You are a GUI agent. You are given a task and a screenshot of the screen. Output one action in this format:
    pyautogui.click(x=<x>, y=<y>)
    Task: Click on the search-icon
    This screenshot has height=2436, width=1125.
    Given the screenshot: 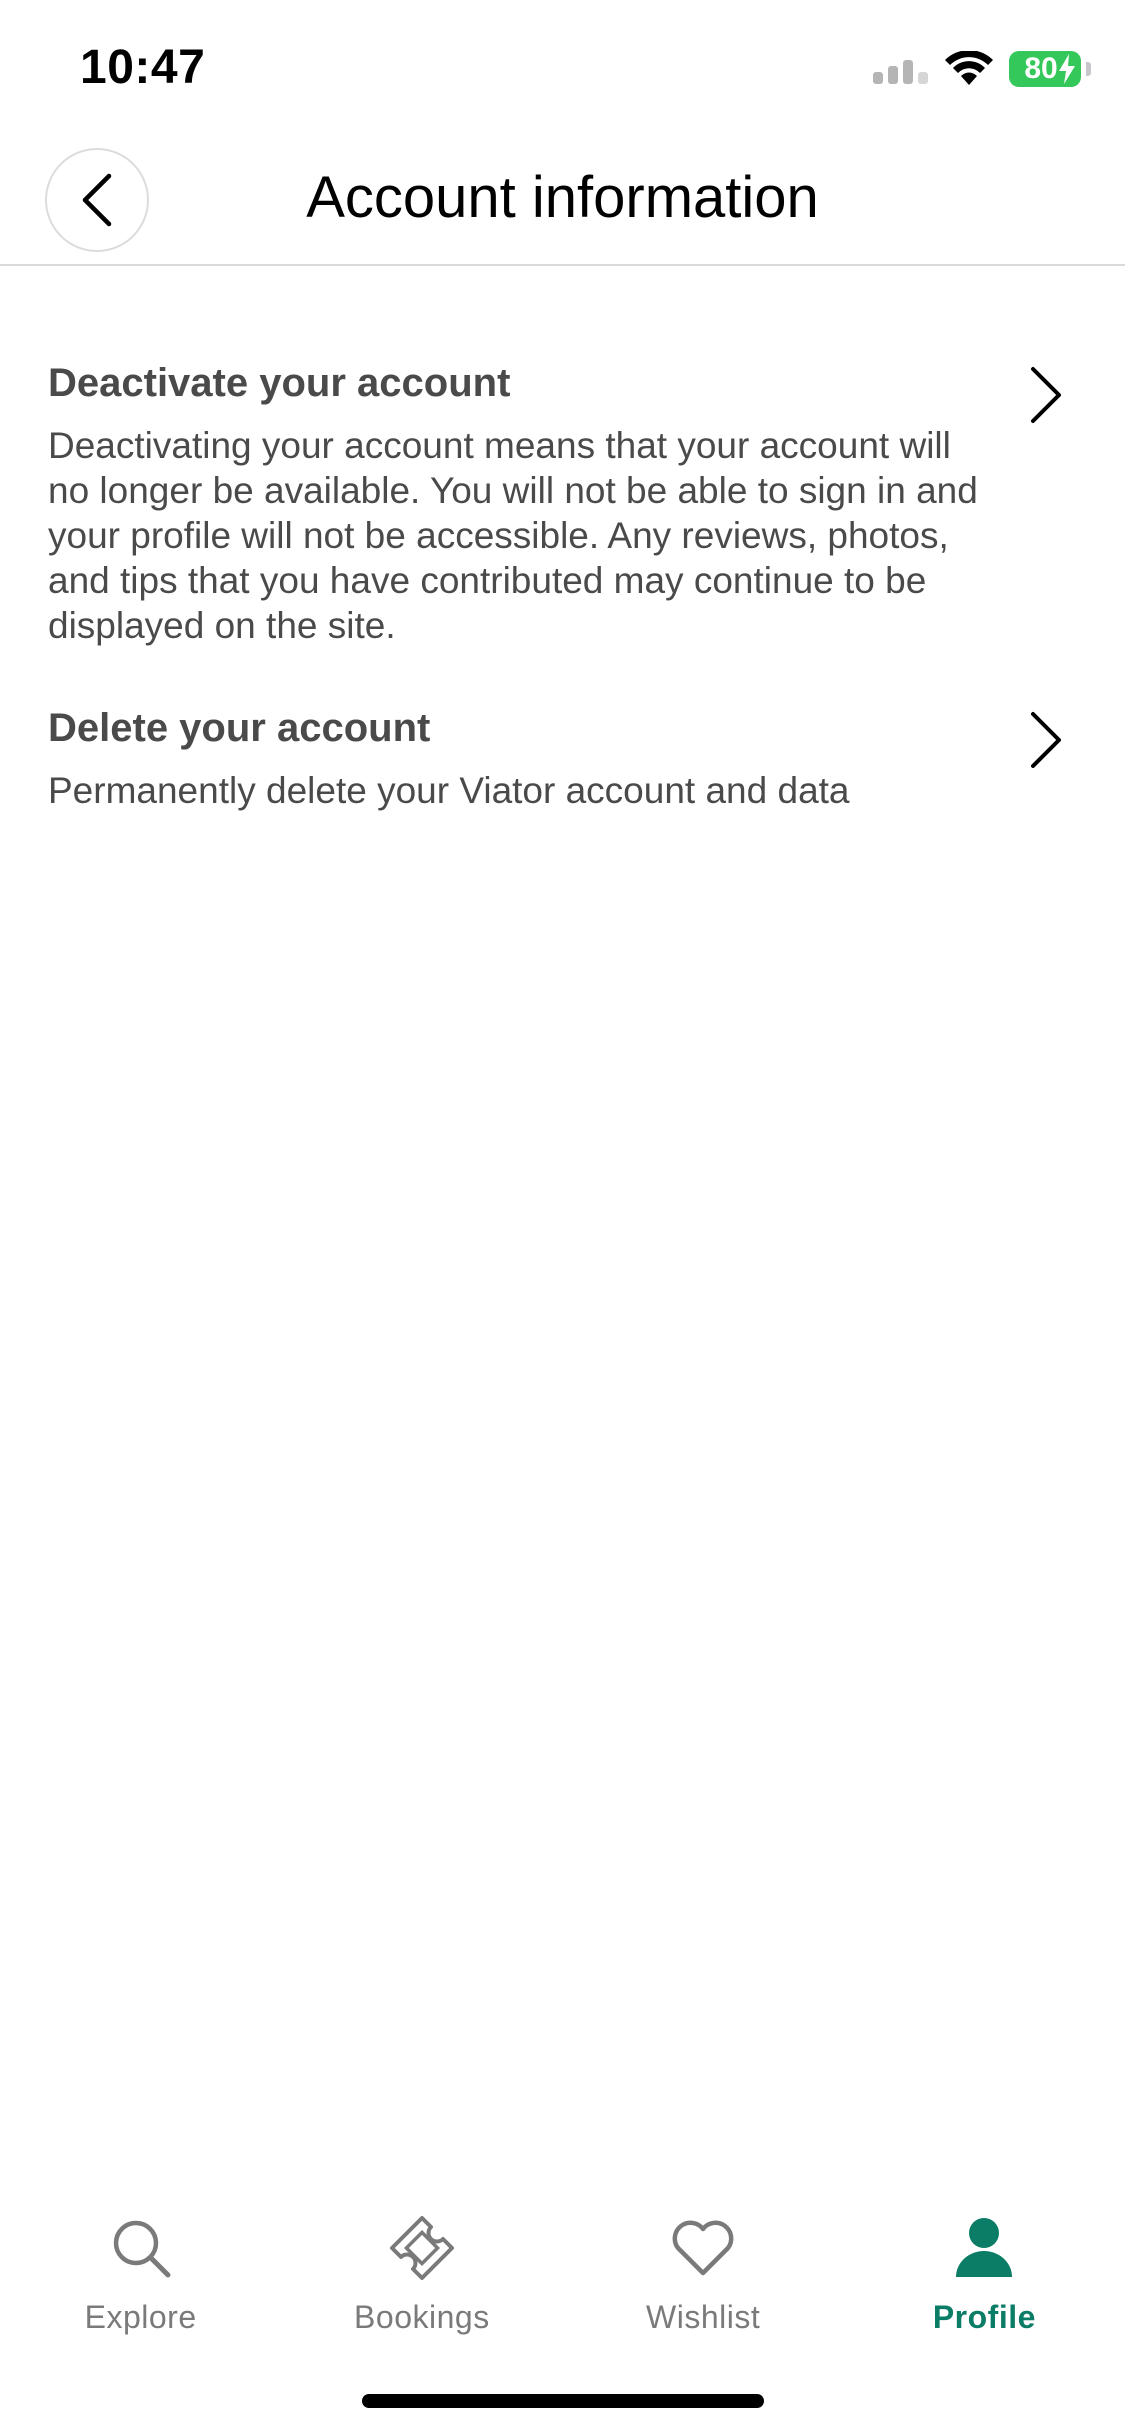 What is the action you would take?
    pyautogui.click(x=142, y=2249)
    